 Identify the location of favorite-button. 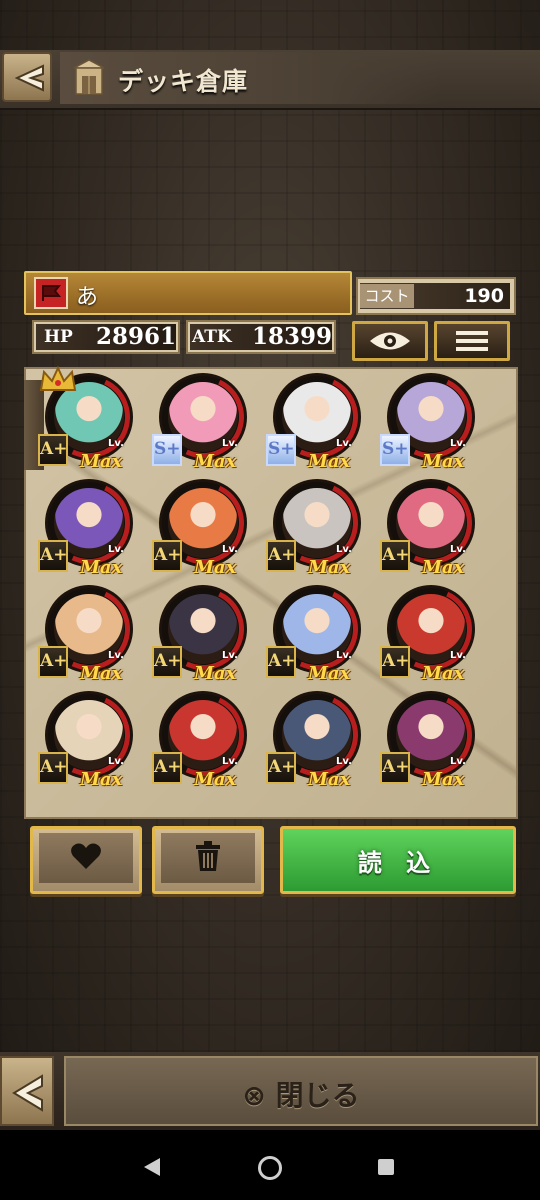
(86, 860).